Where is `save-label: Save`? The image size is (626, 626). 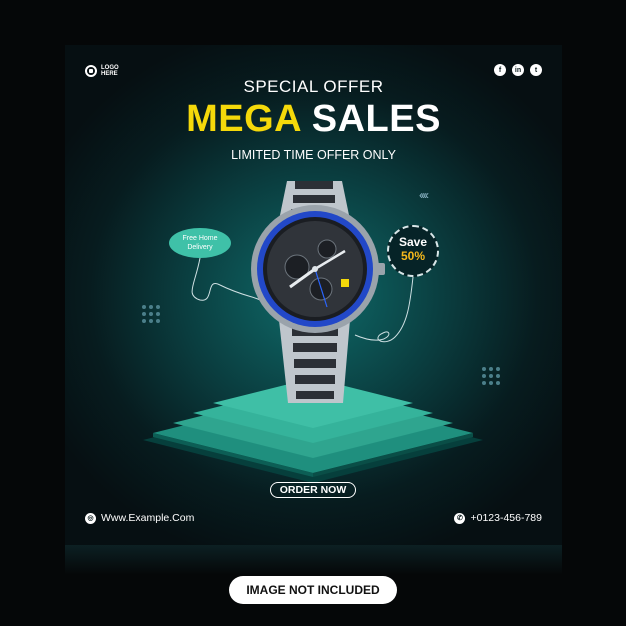 save-label: Save is located at coordinates (413, 242).